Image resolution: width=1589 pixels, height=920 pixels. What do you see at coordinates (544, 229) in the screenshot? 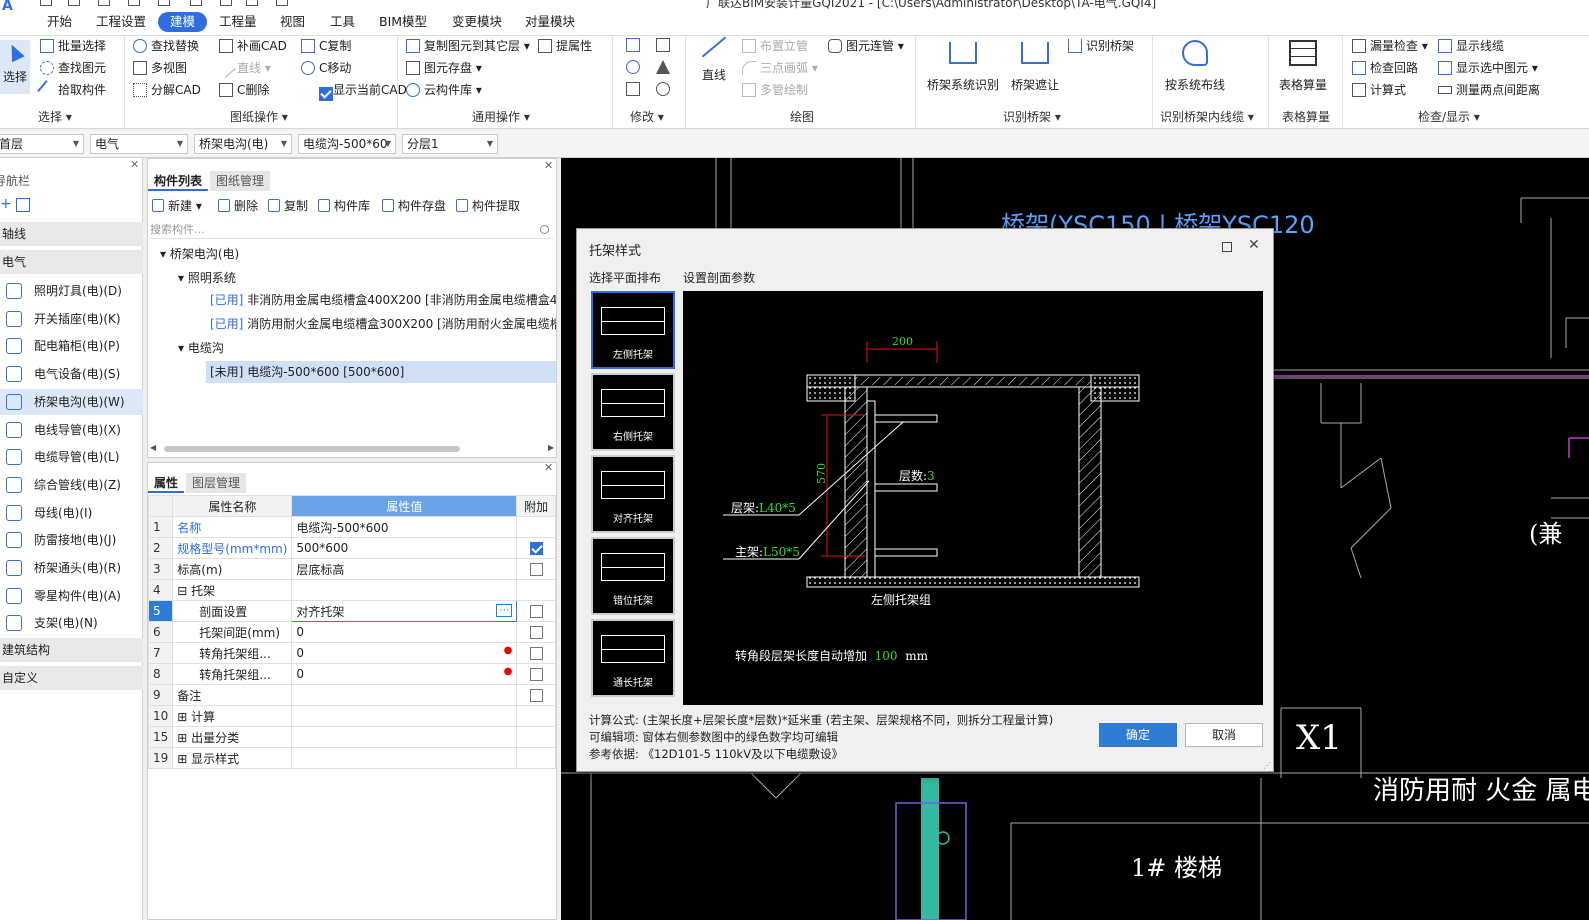
I see `search-icon` at bounding box center [544, 229].